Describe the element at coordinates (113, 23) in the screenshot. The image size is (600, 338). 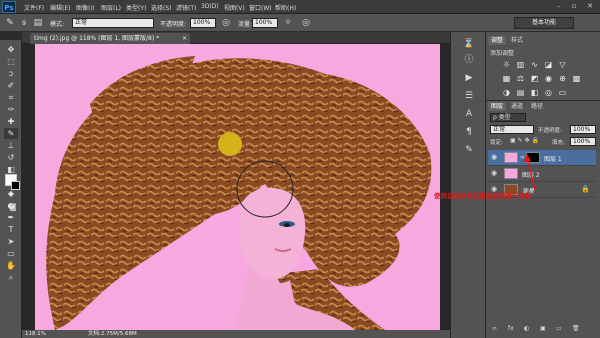
I see `mode-select: 正常` at that location.